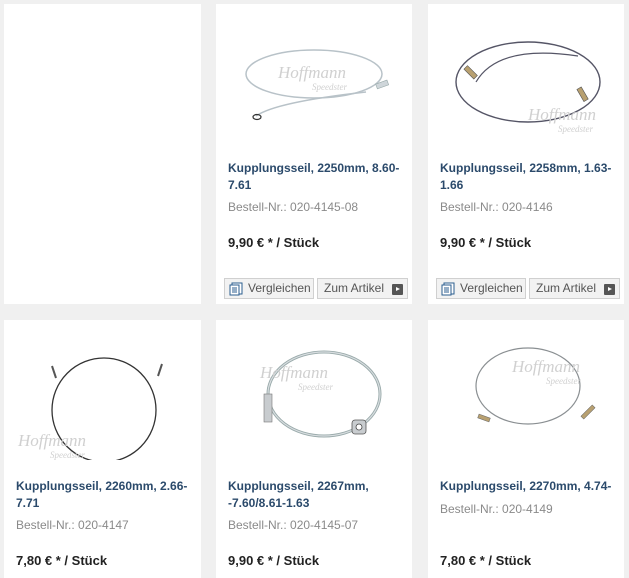 This screenshot has width=629, height=578. What do you see at coordinates (293, 525) in the screenshot?
I see `product-sku: Bestell-Nr.: 020-4145-07` at bounding box center [293, 525].